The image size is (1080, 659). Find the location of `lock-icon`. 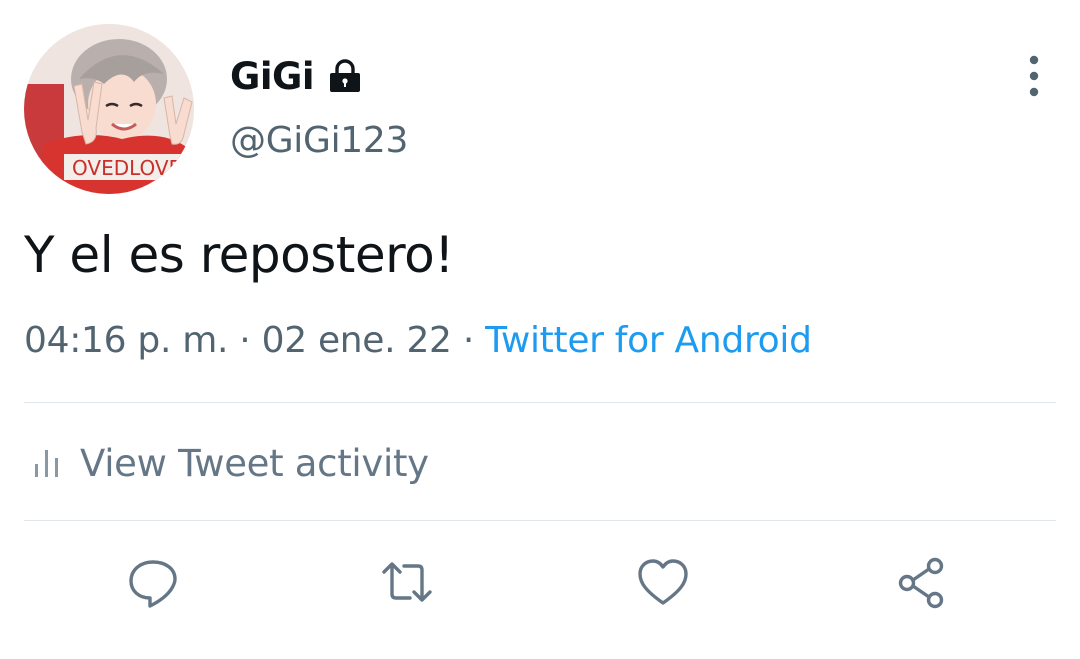

lock-icon is located at coordinates (345, 75).